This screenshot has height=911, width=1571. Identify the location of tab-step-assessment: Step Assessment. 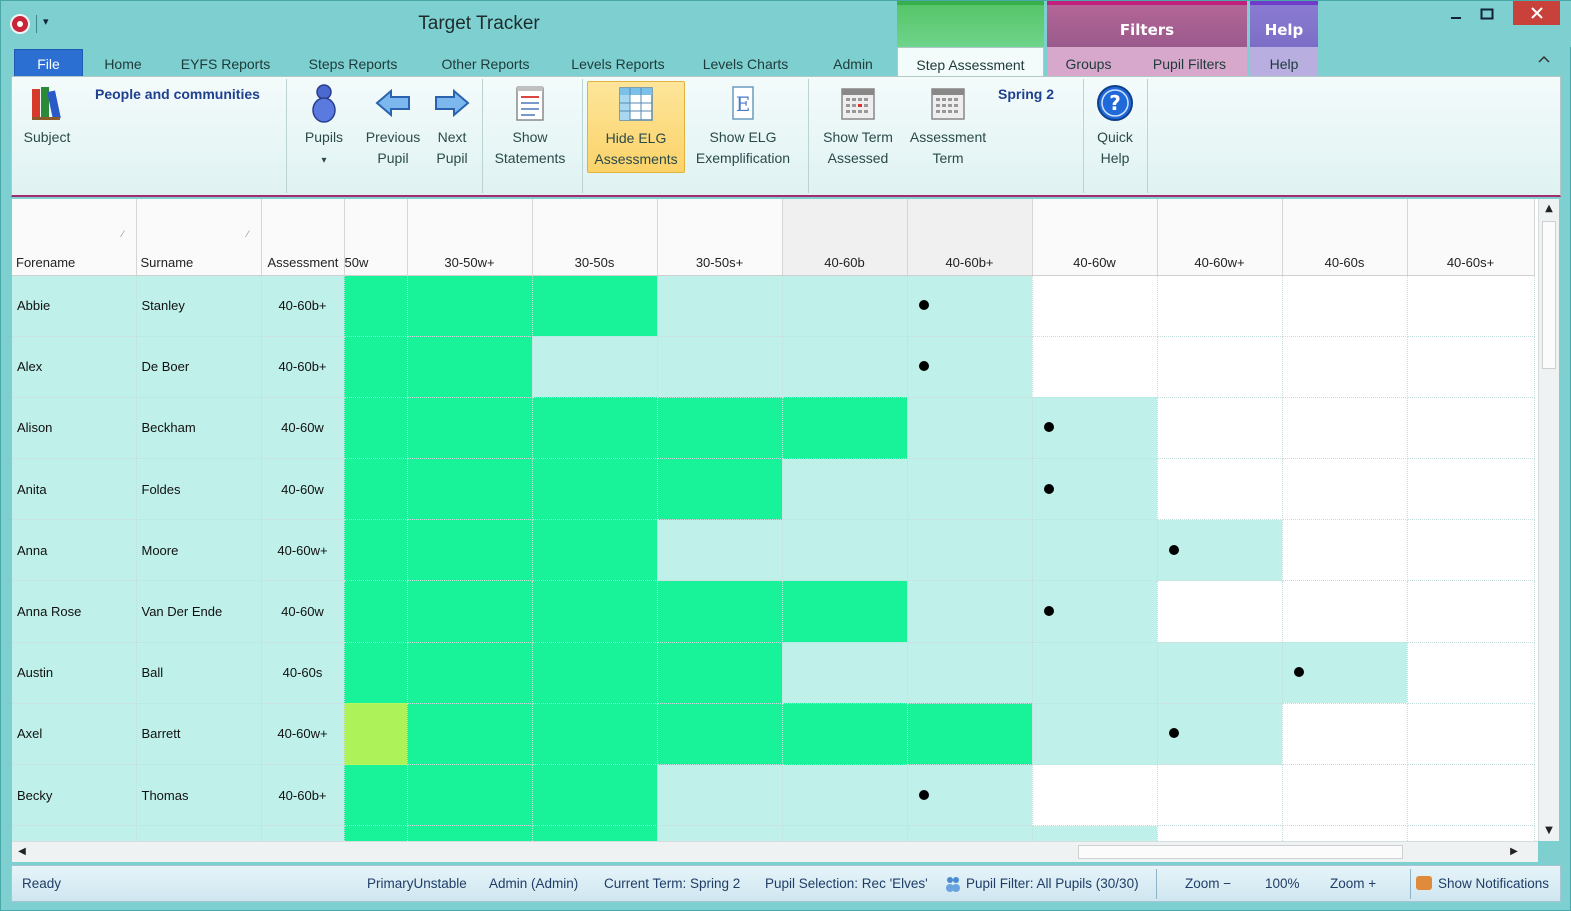
(970, 62).